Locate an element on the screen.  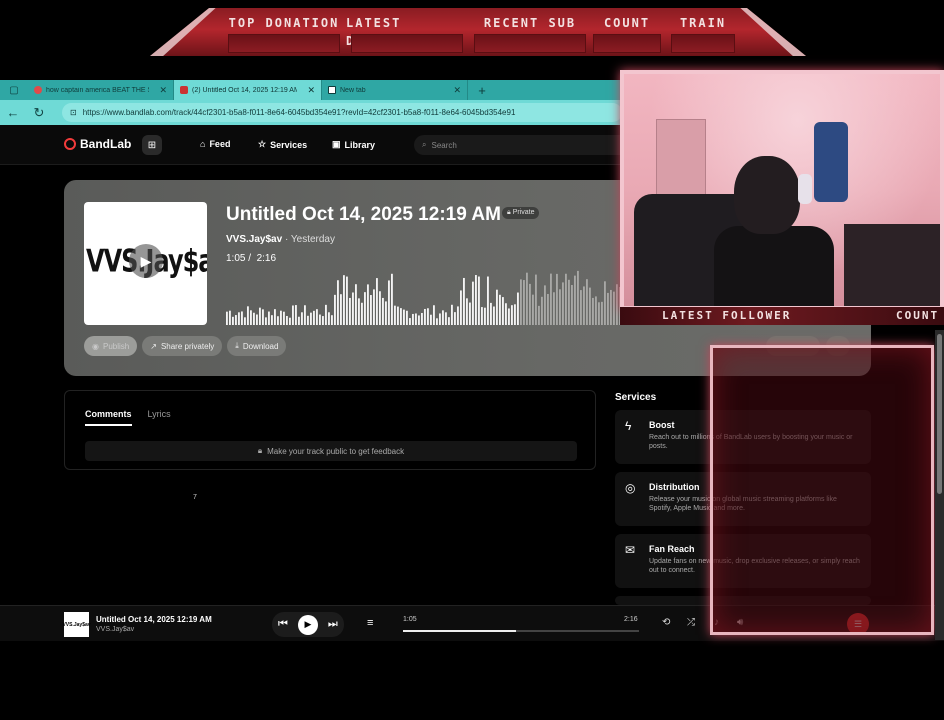
download-button: ⤓ Download is located at coordinates (257, 346).